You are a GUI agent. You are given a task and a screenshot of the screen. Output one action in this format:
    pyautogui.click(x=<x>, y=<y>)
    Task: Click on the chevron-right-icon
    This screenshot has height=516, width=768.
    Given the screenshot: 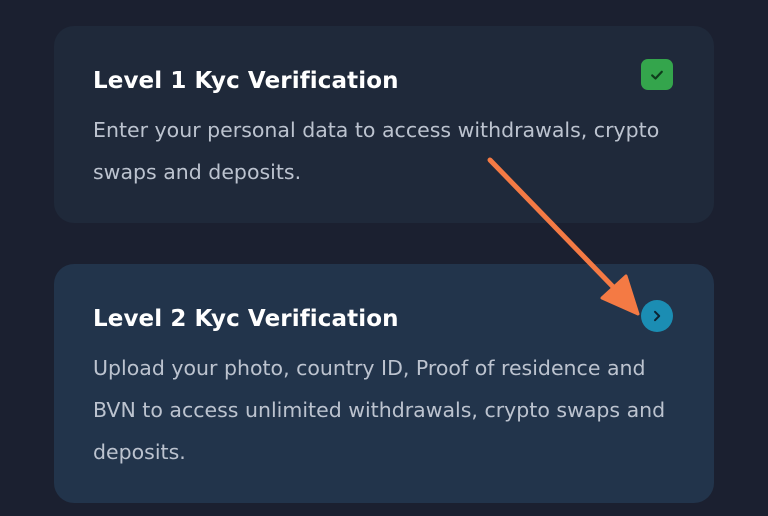 What is the action you would take?
    pyautogui.click(x=657, y=316)
    